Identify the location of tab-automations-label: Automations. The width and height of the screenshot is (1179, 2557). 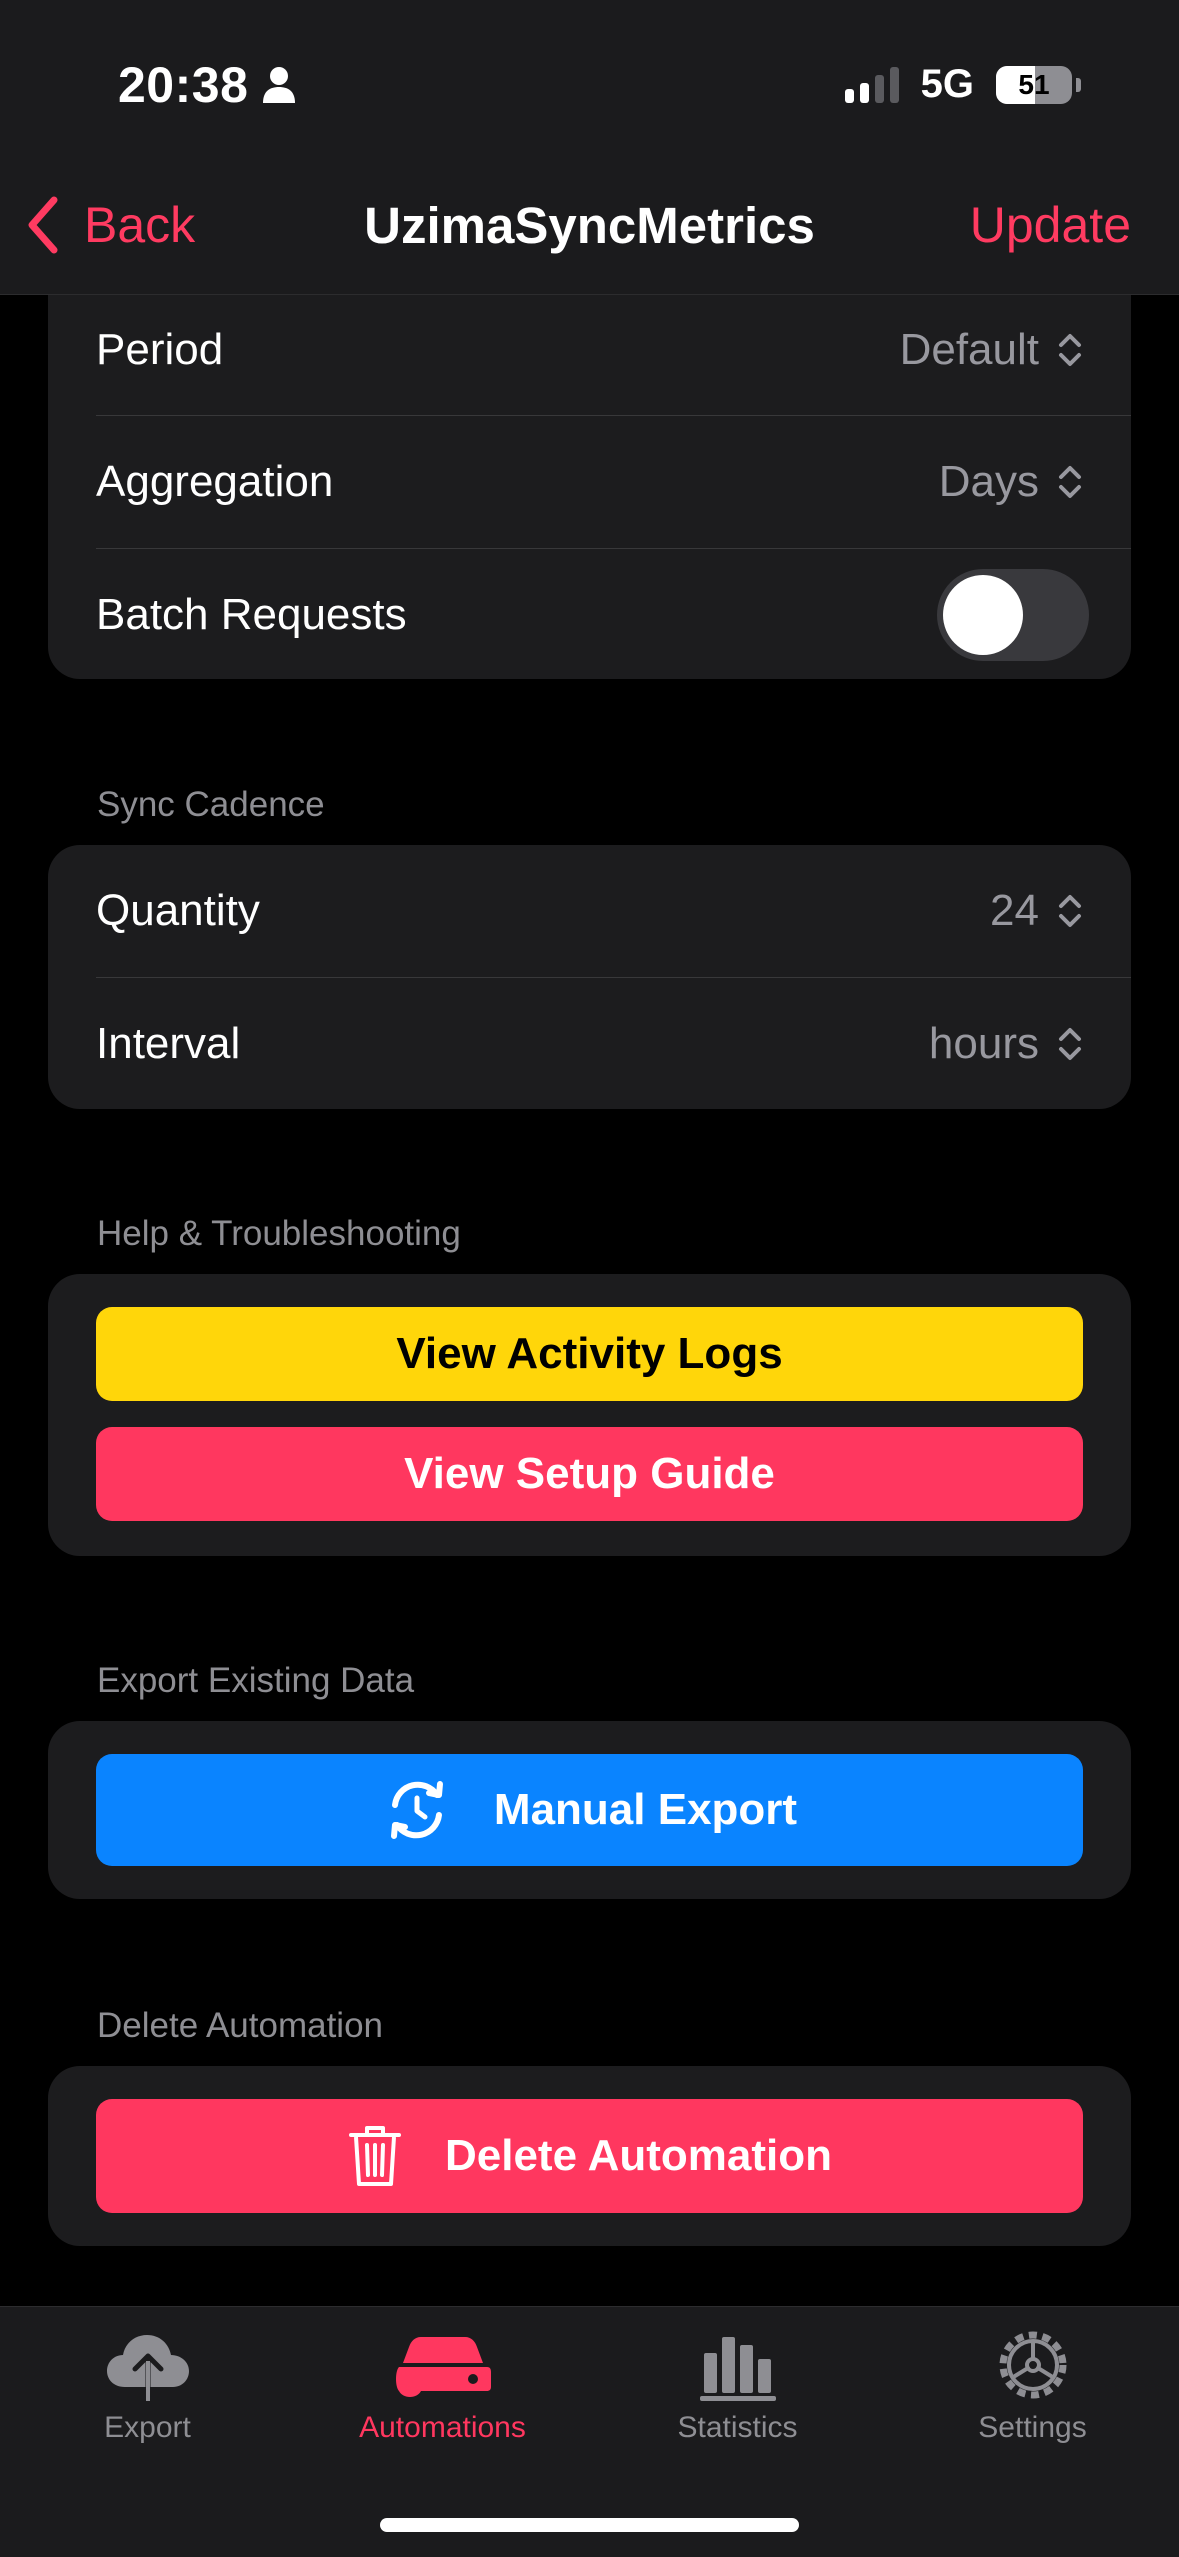
(442, 2427).